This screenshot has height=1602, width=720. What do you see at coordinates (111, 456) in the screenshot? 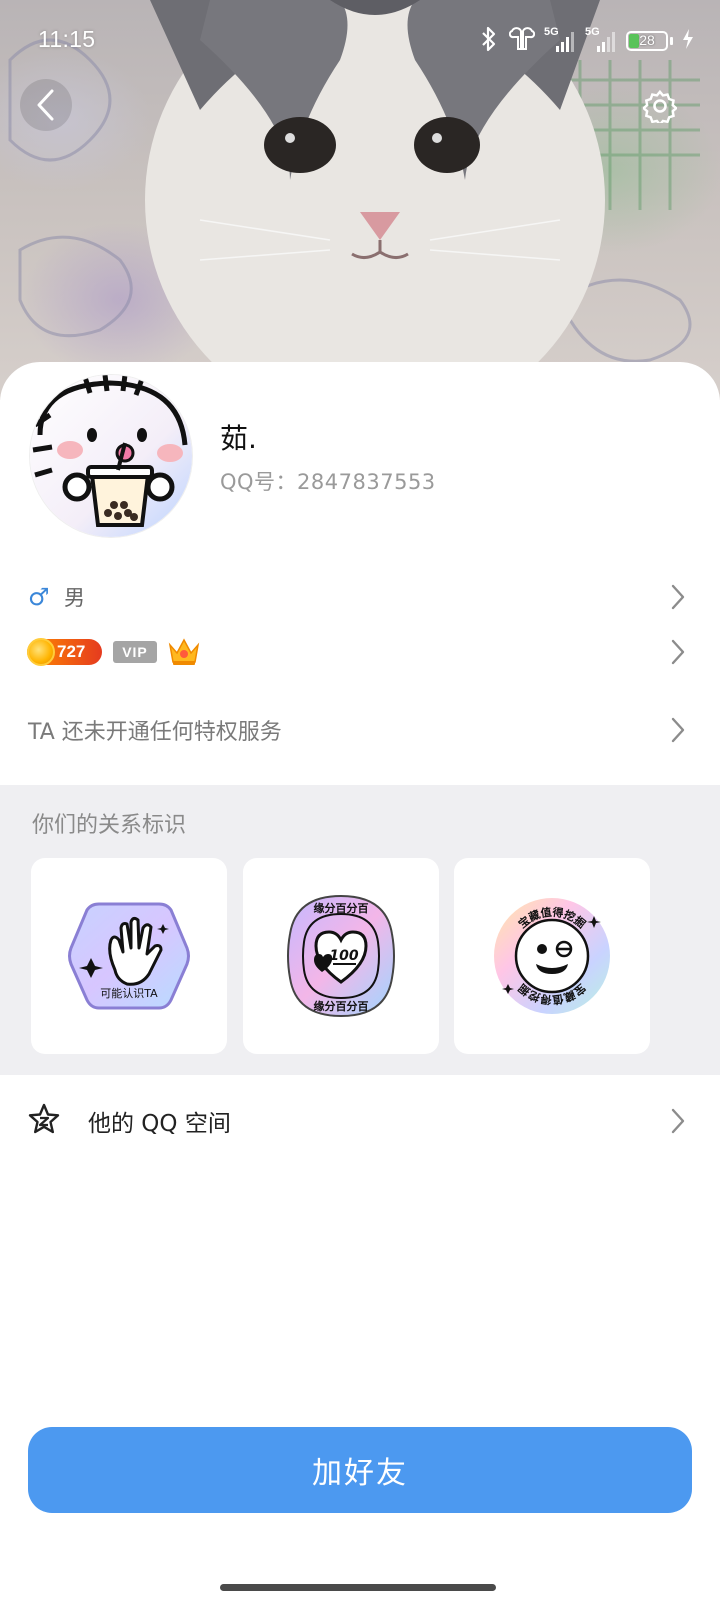
I see `avatar` at bounding box center [111, 456].